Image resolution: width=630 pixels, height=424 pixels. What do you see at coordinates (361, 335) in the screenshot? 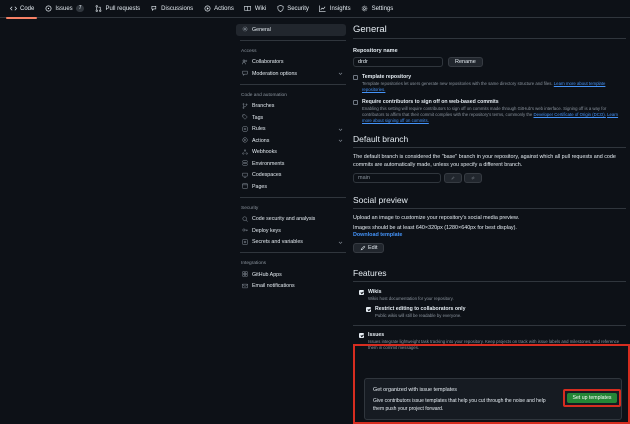
I see `issues-checkbox` at bounding box center [361, 335].